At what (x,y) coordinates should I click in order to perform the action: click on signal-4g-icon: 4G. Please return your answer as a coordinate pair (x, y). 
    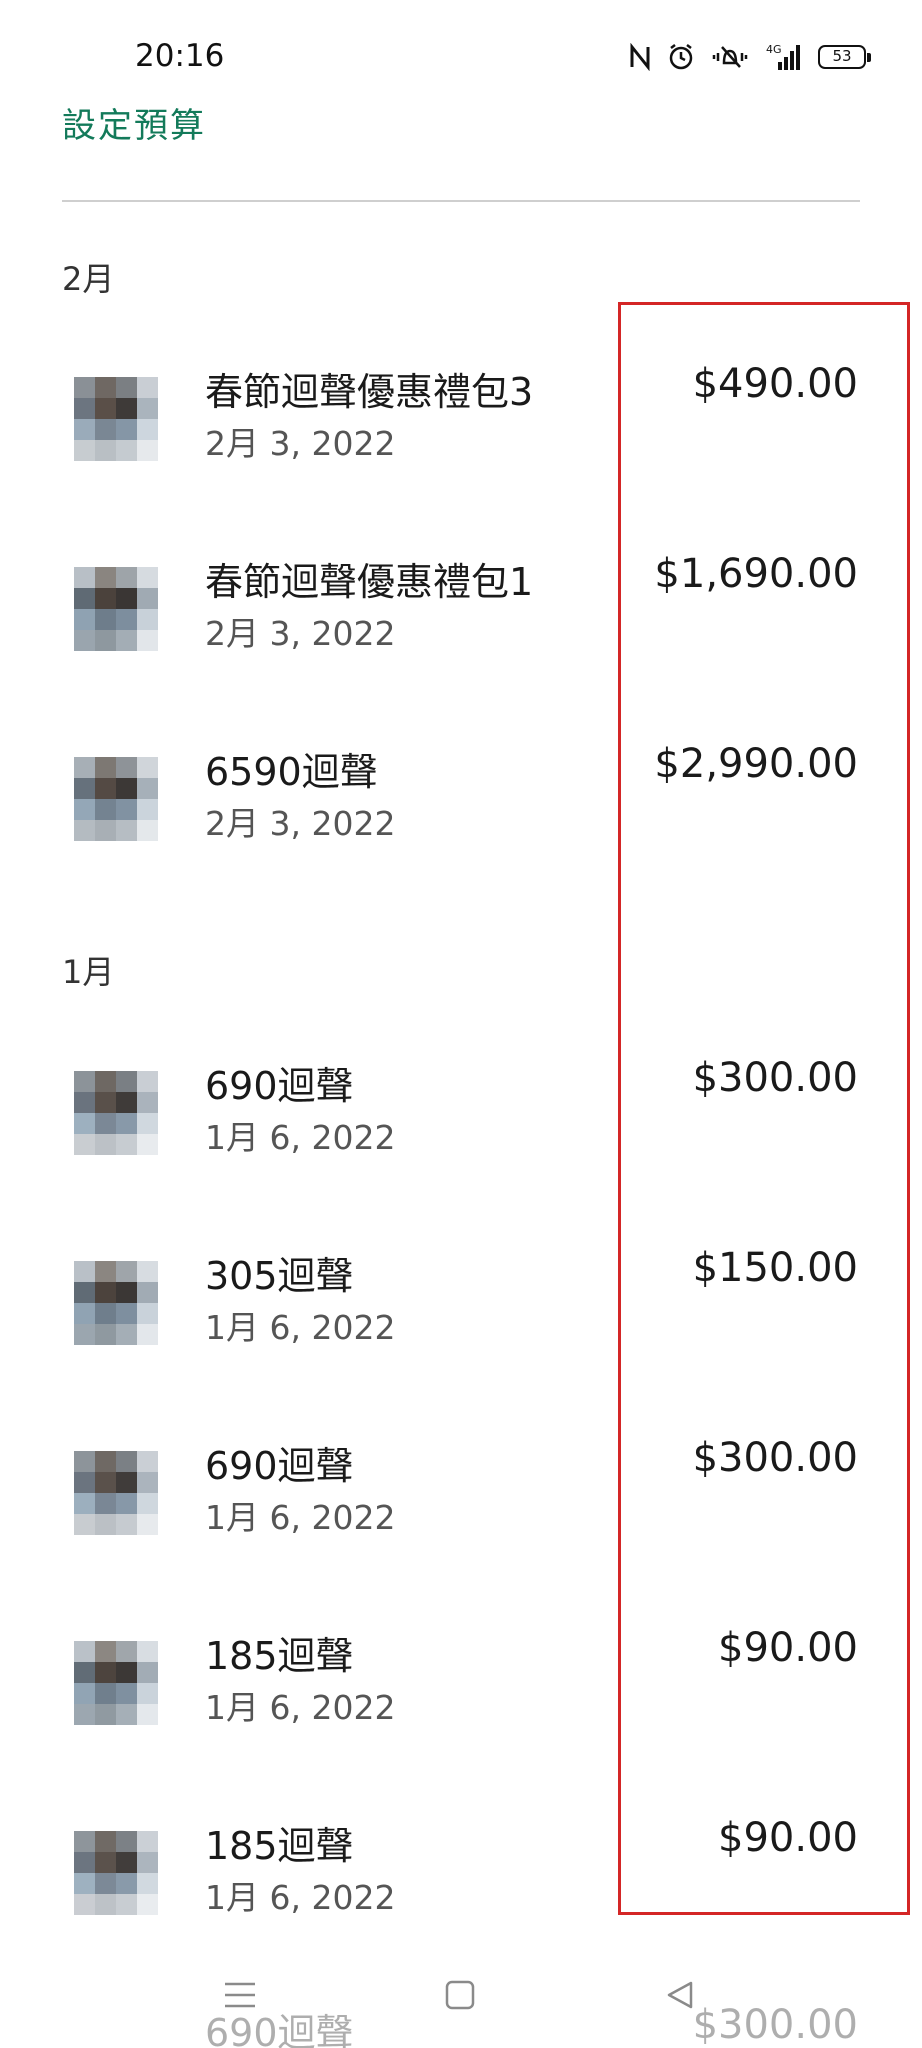
    Looking at the image, I should click on (784, 57).